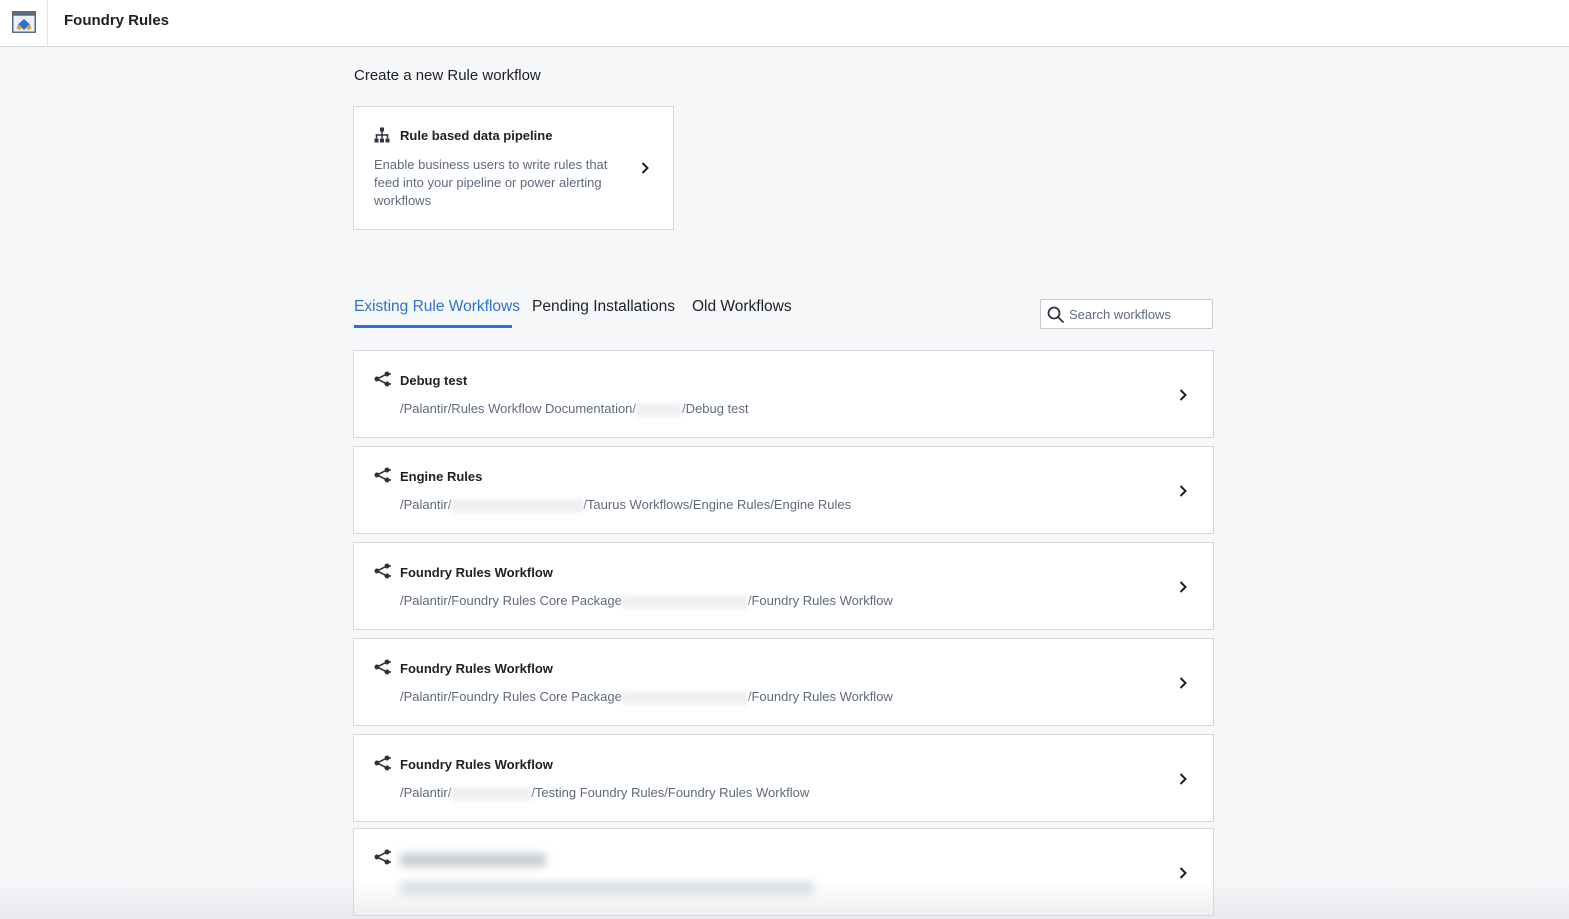 This screenshot has height=919, width=1569. What do you see at coordinates (437, 307) in the screenshot?
I see `tab-existing-rule-workflows: Existing Rule Workflows` at bounding box center [437, 307].